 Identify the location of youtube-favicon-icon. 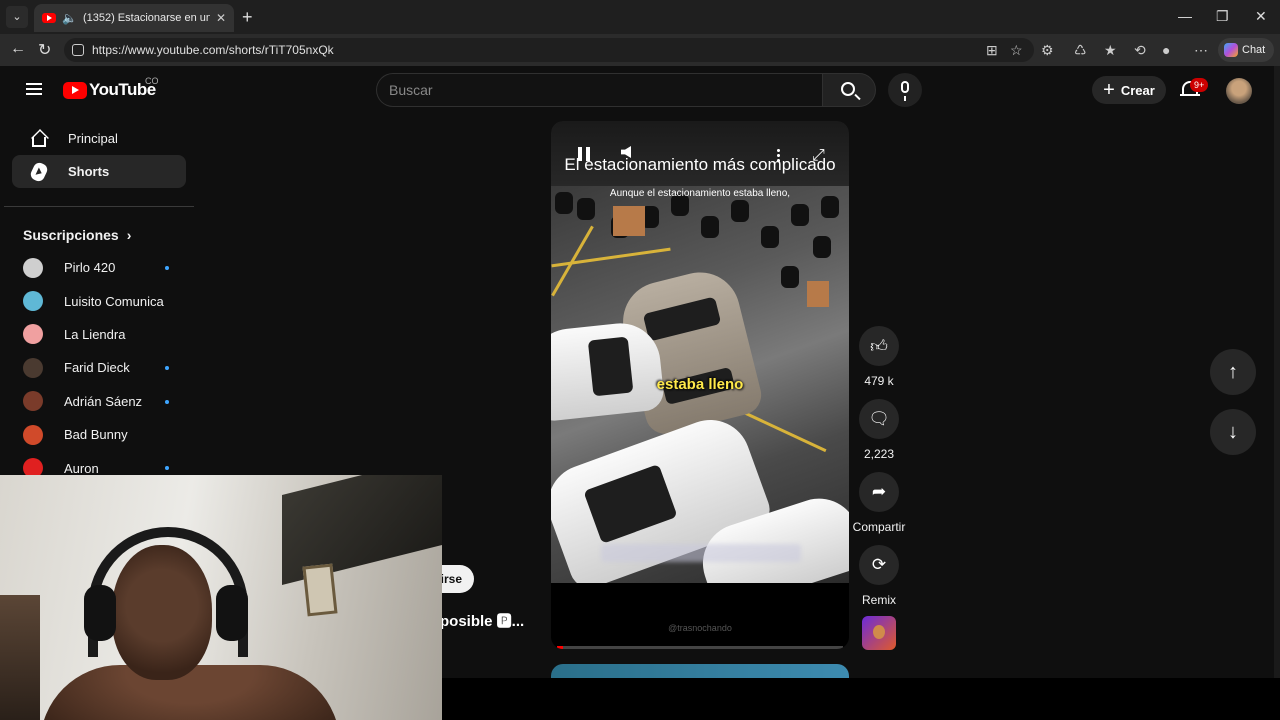
(49, 18).